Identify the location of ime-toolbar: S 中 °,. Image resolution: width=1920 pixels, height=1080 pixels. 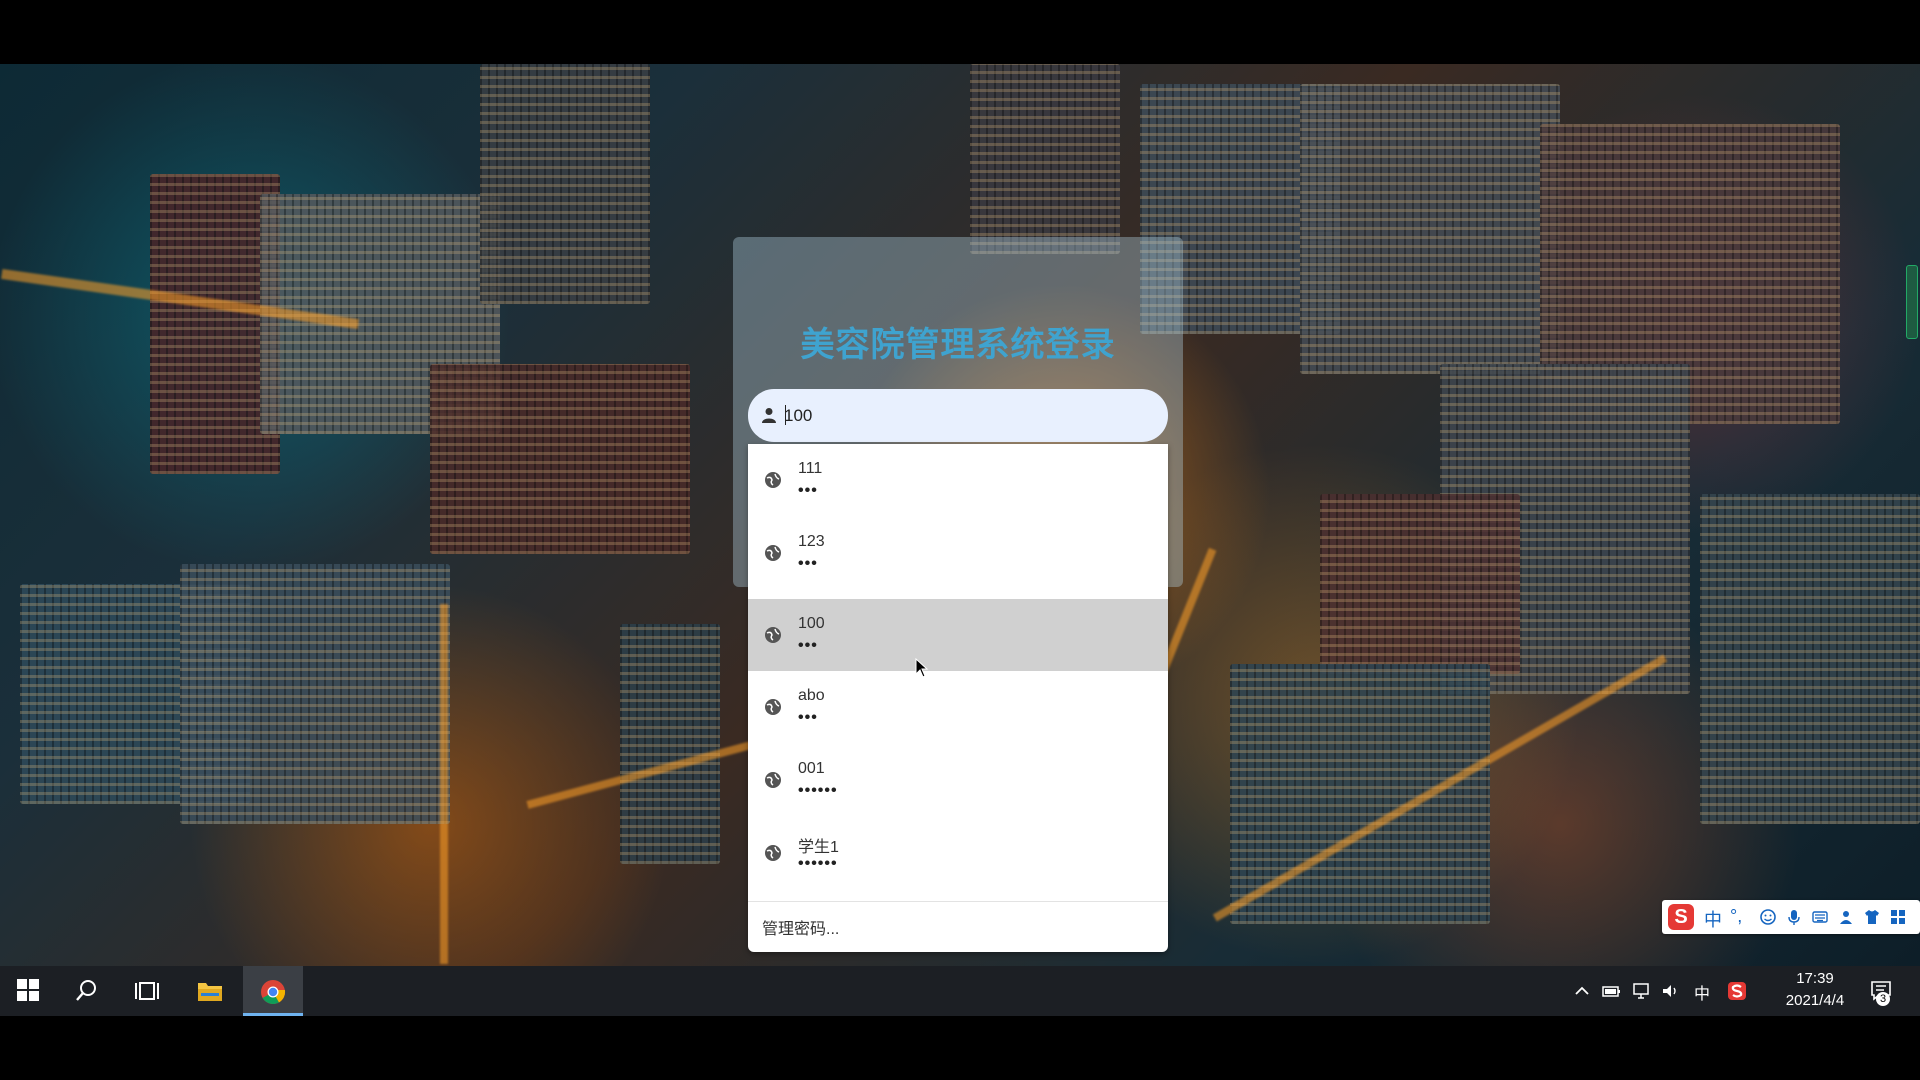
(1791, 917).